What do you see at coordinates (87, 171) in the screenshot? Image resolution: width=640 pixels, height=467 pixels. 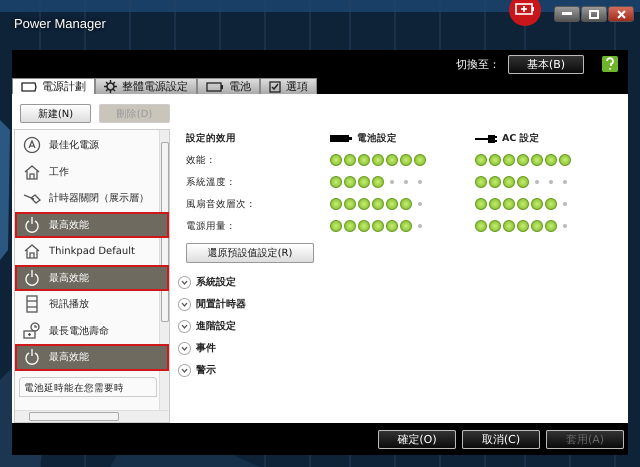 I see `plan-item: 工作` at bounding box center [87, 171].